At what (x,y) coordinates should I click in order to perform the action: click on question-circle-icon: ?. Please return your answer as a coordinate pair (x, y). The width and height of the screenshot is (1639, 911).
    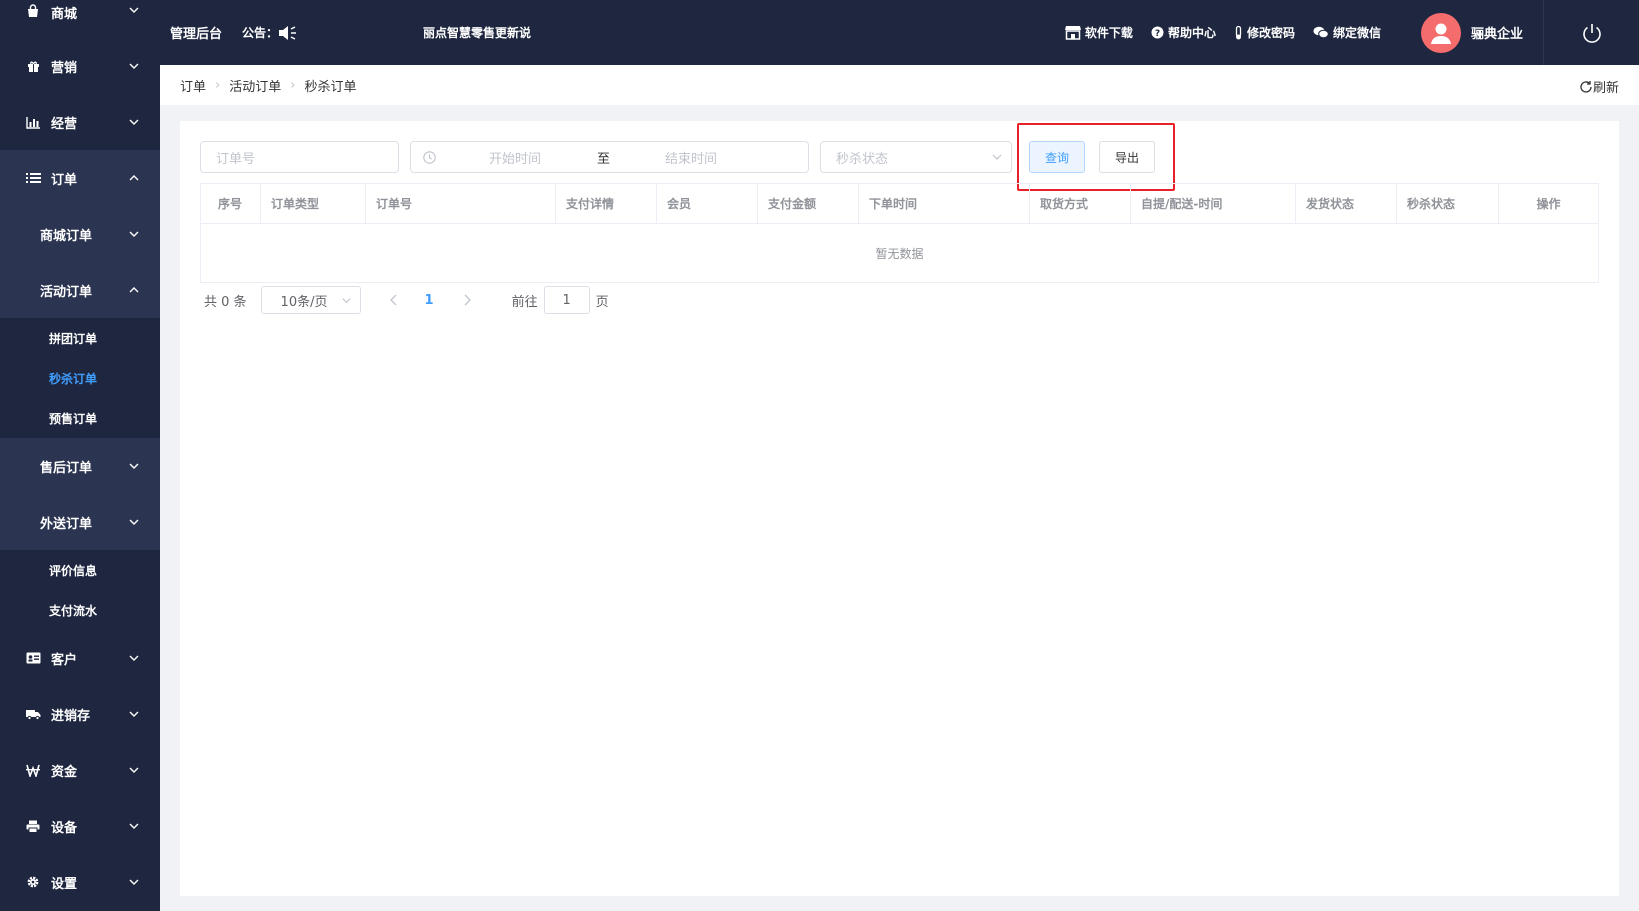
    Looking at the image, I should click on (1157, 32).